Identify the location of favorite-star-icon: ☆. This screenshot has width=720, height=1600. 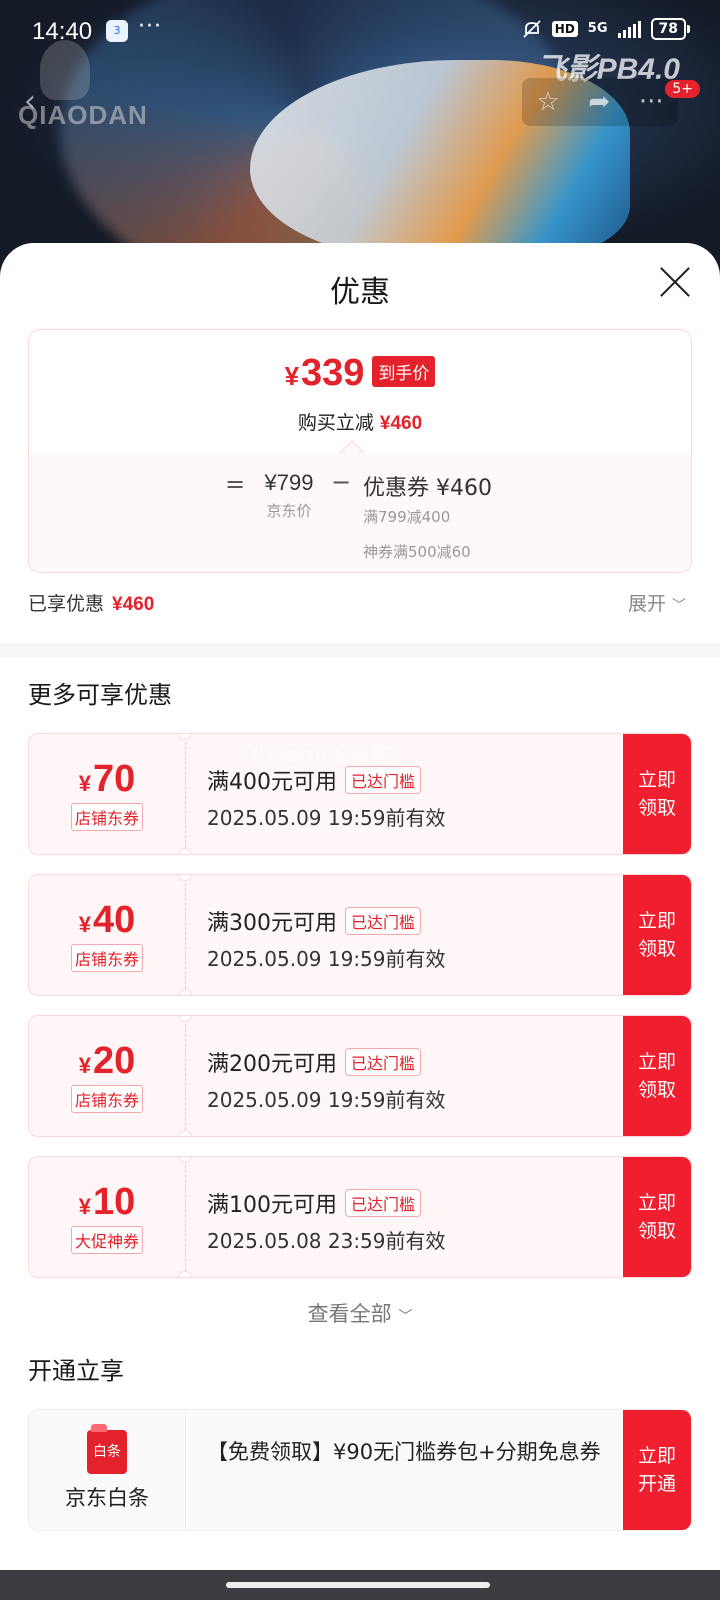
(547, 102).